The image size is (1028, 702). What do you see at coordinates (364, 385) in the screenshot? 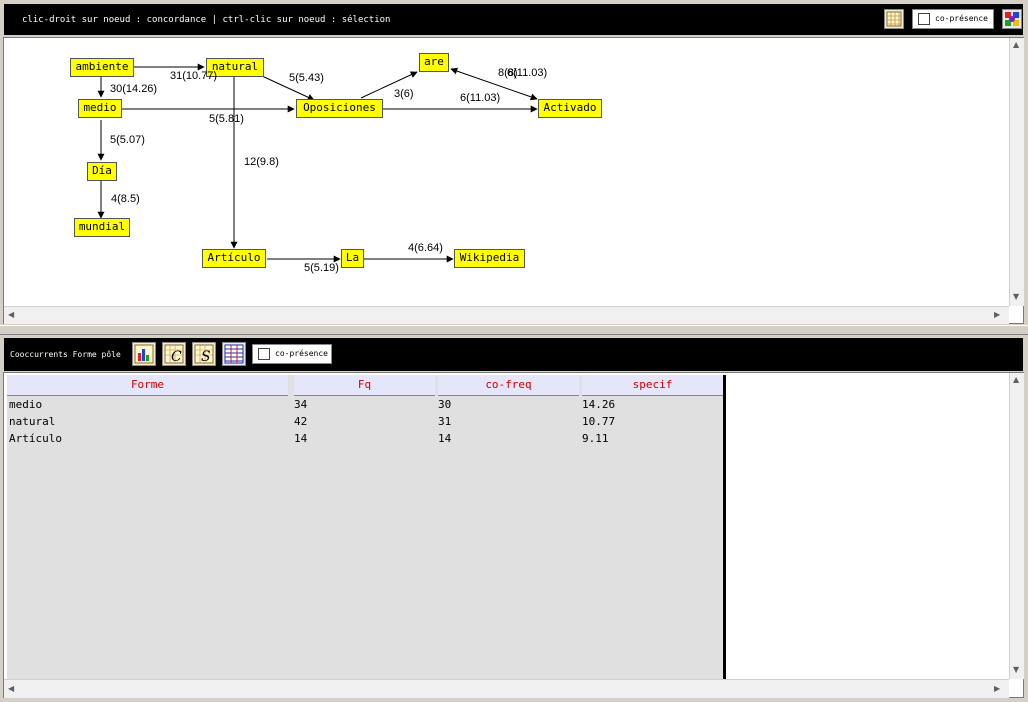
I see `header-fq: Fq` at bounding box center [364, 385].